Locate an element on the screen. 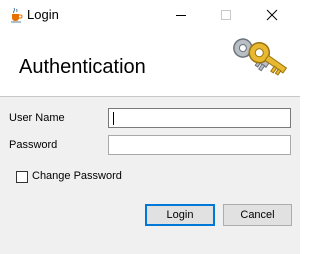 Image resolution: width=320 pixels, height=254 pixels. minimize-icon is located at coordinates (181, 15).